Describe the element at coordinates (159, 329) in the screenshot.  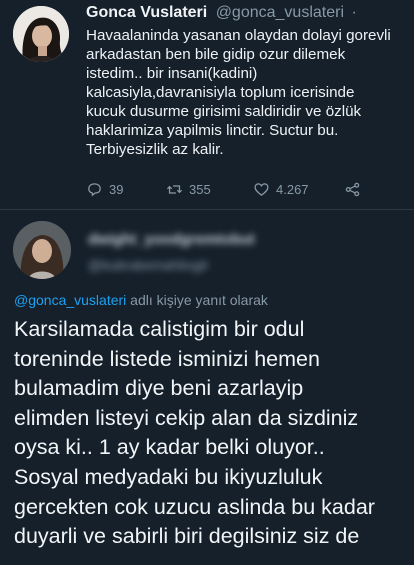
I see `reply-text-line: Karsilamada calistigim bir odul` at that location.